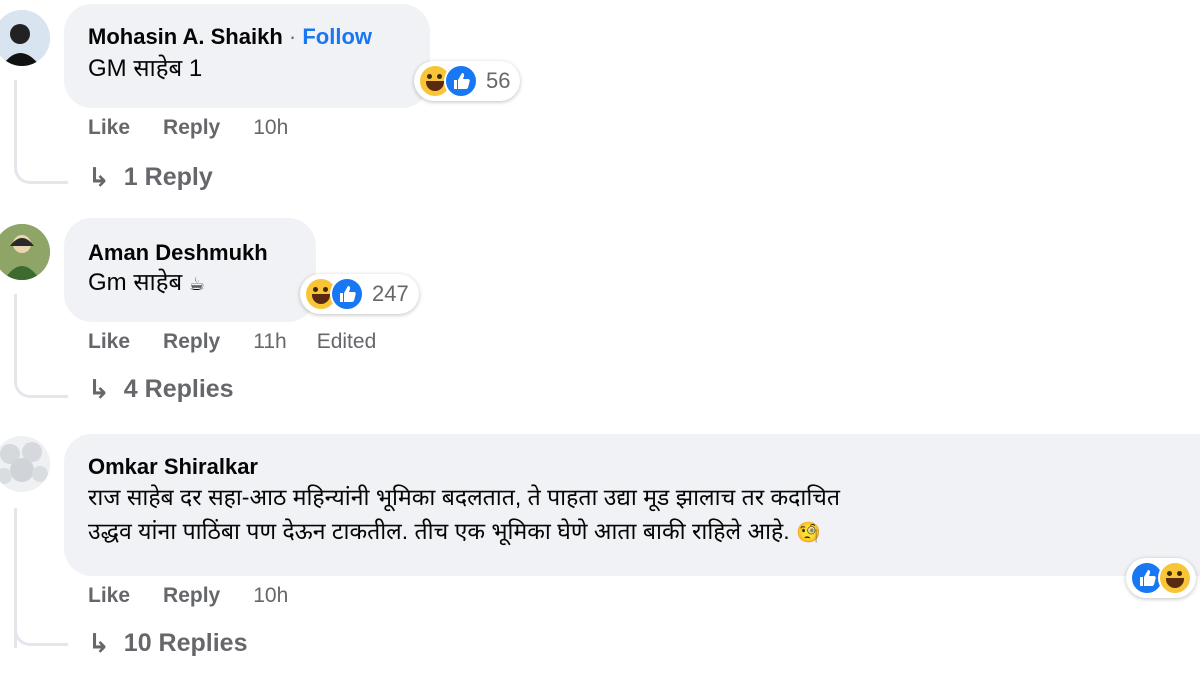 The image size is (1200, 675). I want to click on monocle-emoji-icon: 🧐, so click(808, 533).